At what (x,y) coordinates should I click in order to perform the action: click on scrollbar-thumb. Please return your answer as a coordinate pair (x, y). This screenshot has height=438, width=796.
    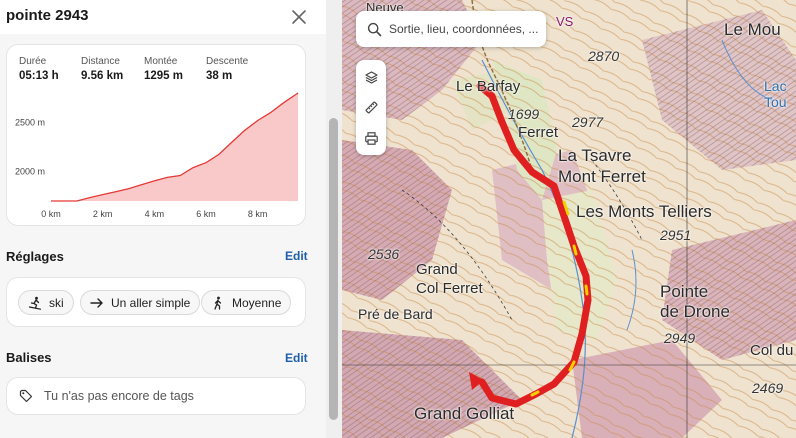
    Looking at the image, I should click on (333, 269).